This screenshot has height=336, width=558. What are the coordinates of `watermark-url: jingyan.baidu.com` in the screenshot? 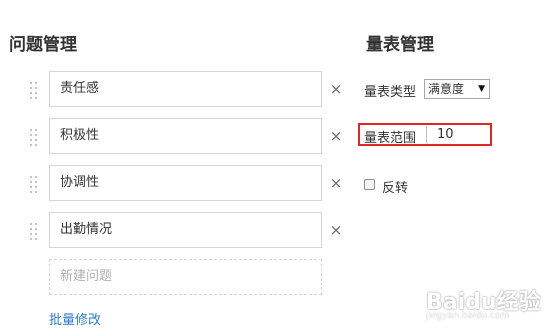 It's located at (468, 316).